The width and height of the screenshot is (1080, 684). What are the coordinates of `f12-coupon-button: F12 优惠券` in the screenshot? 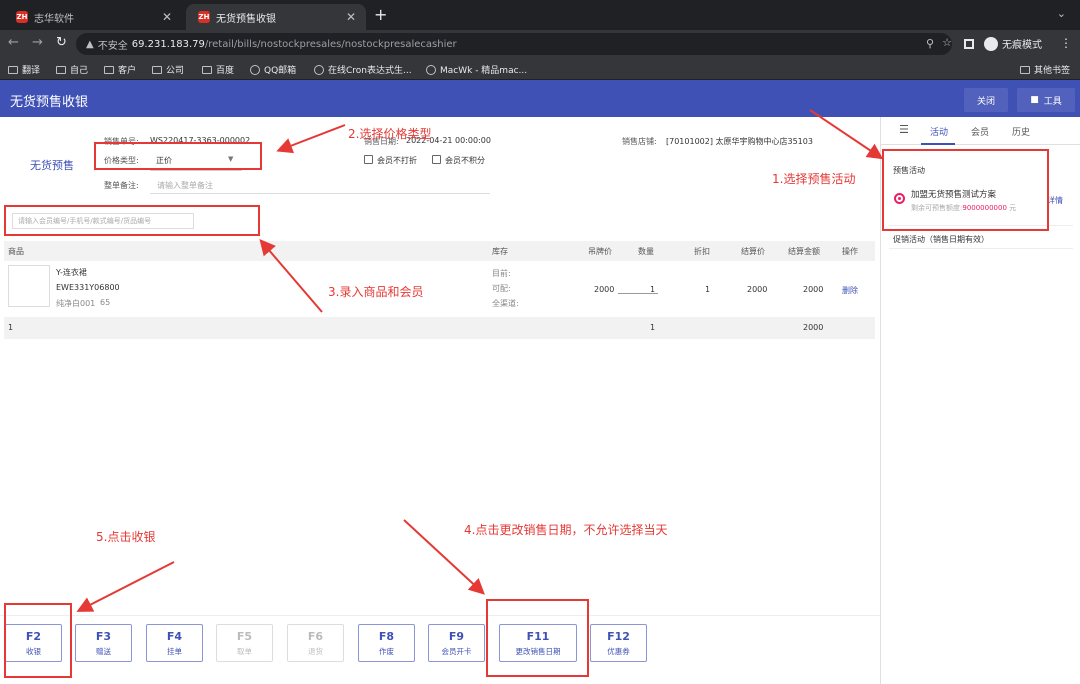 It's located at (618, 643).